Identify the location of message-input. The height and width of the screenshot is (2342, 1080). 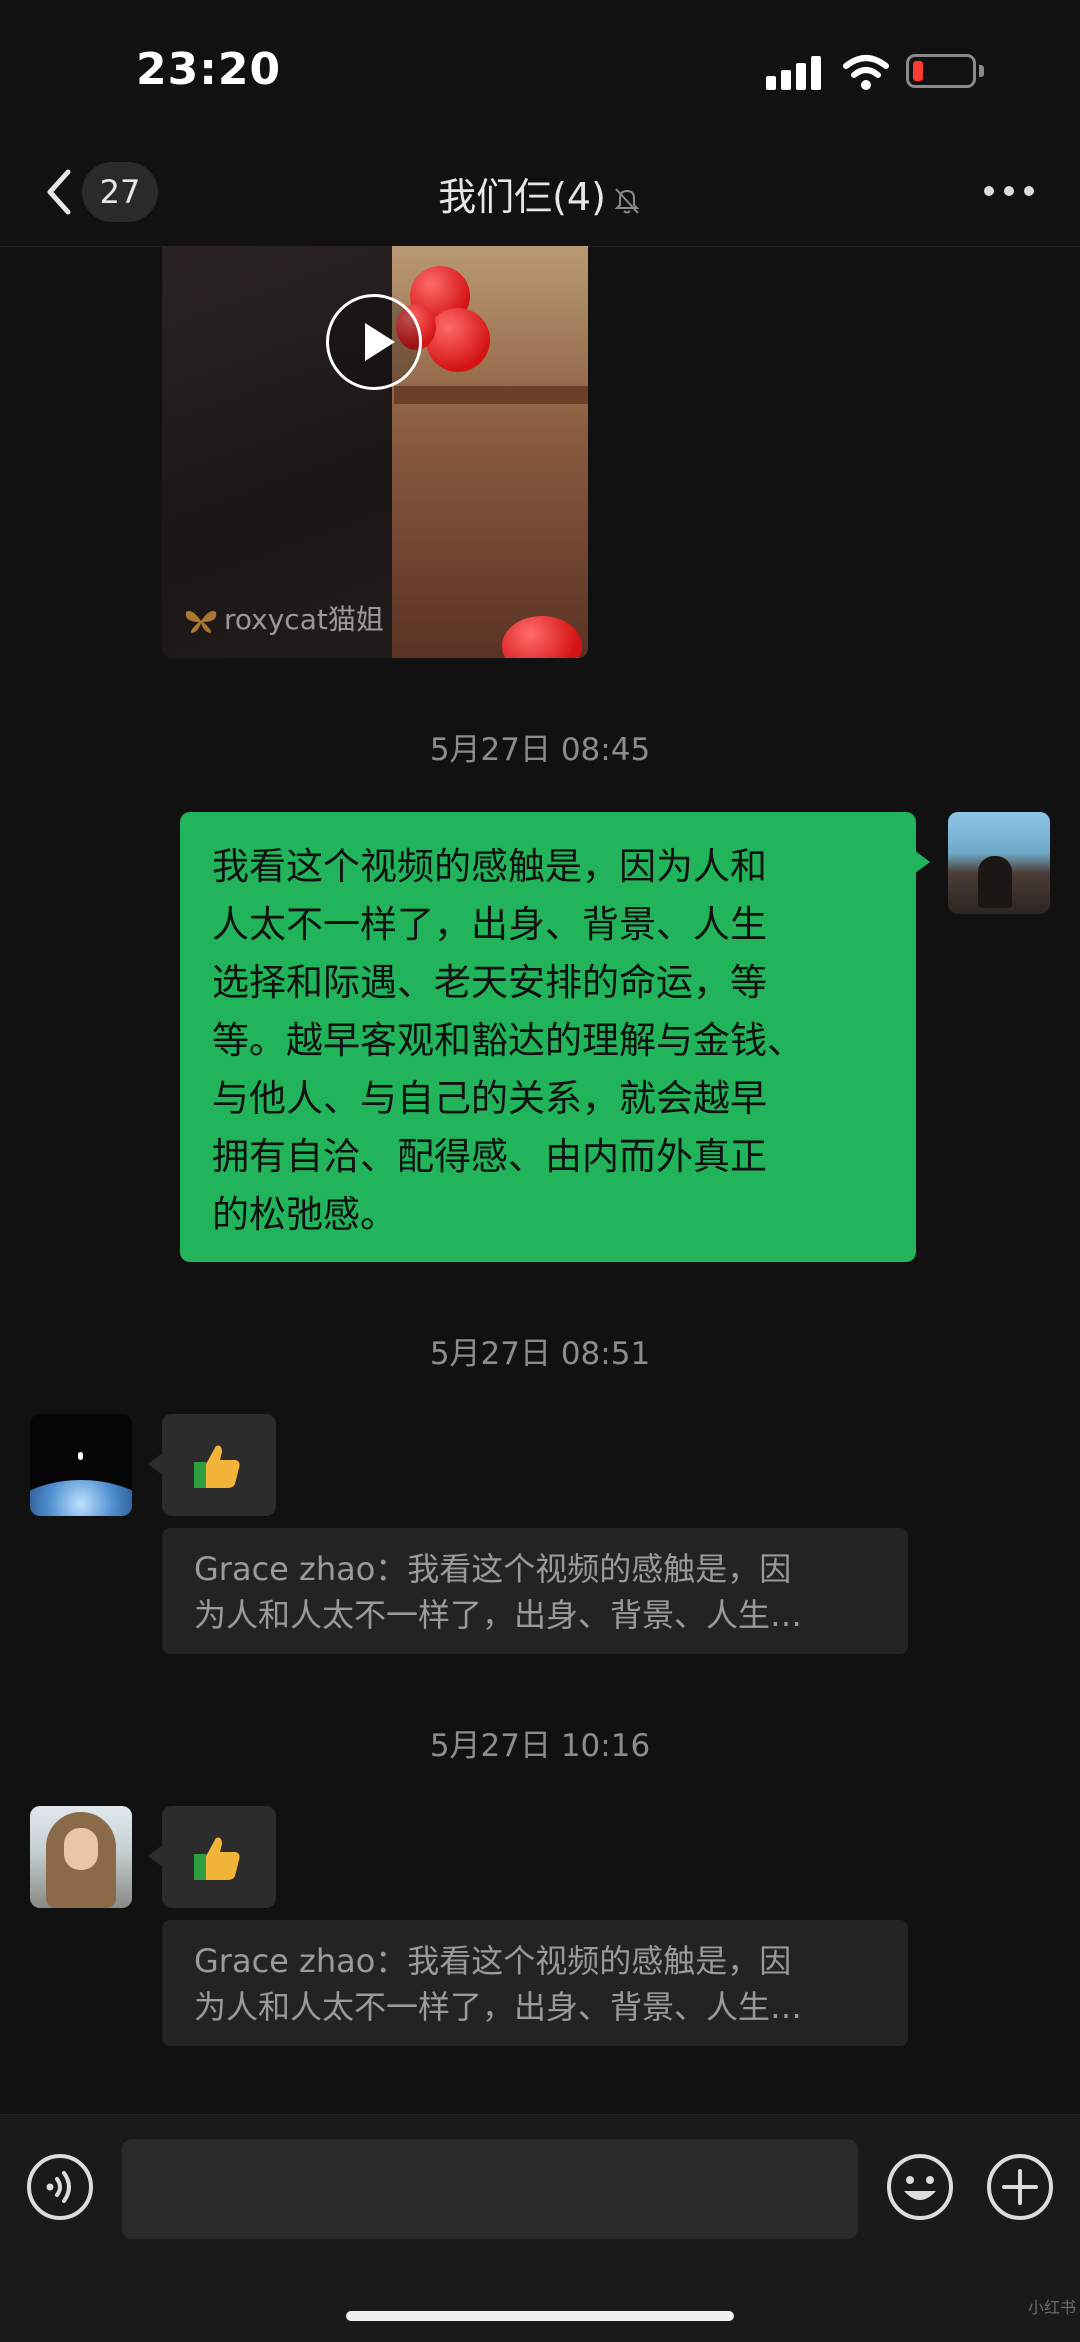
(490, 2189).